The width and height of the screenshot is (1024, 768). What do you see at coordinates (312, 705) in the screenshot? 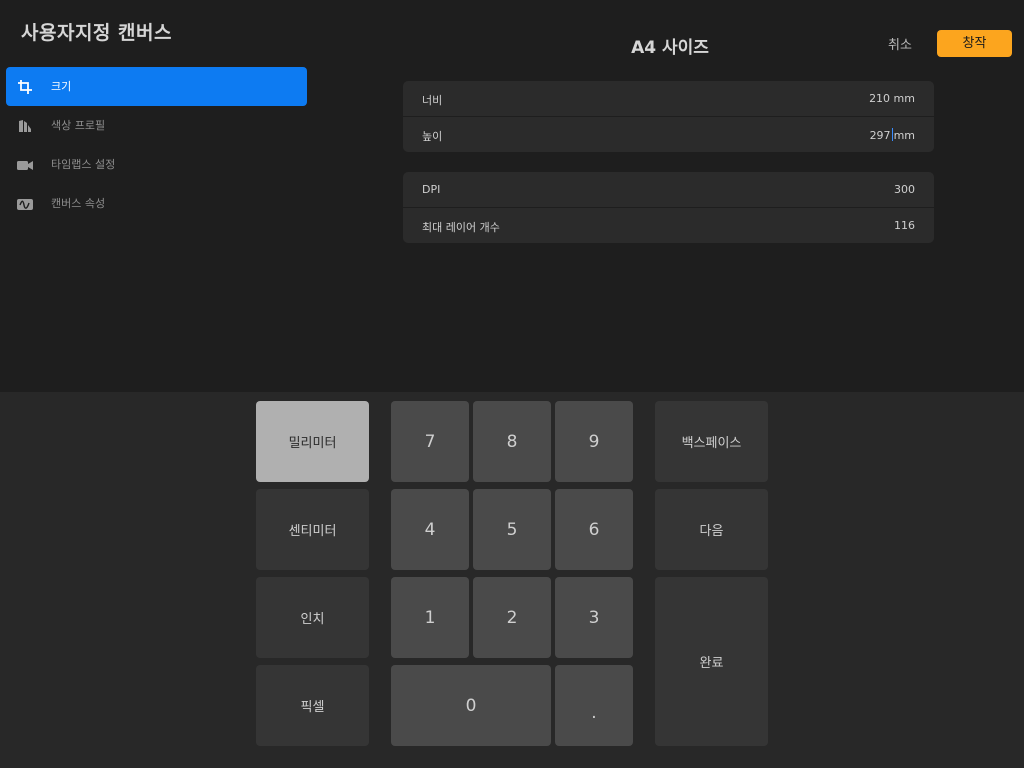
I see `unit-pixel-button: 픽셀` at bounding box center [312, 705].